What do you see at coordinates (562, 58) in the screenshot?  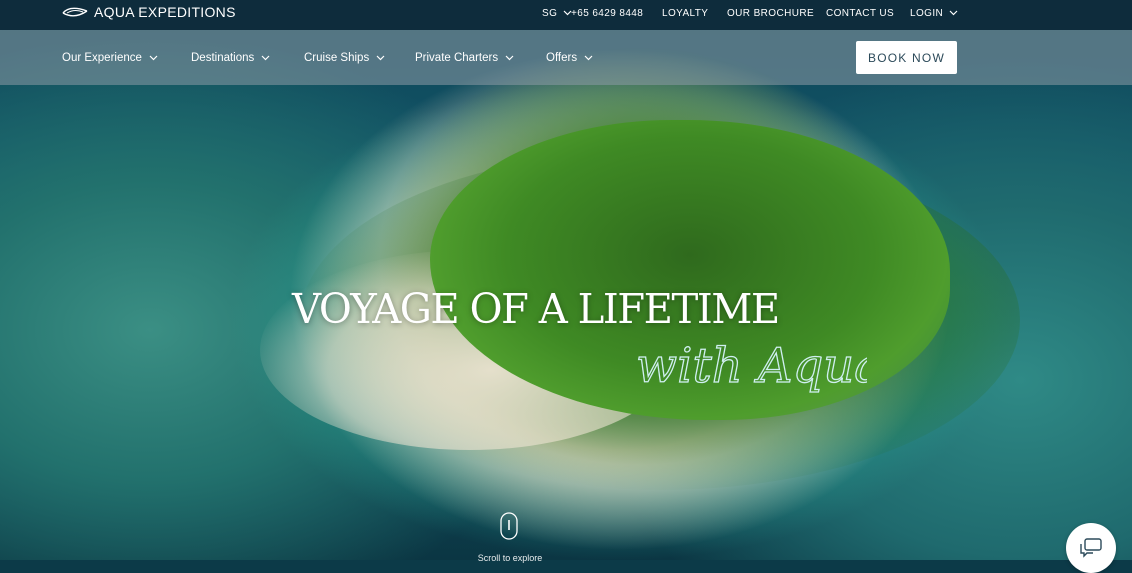 I see `nav-item-label: Offers` at bounding box center [562, 58].